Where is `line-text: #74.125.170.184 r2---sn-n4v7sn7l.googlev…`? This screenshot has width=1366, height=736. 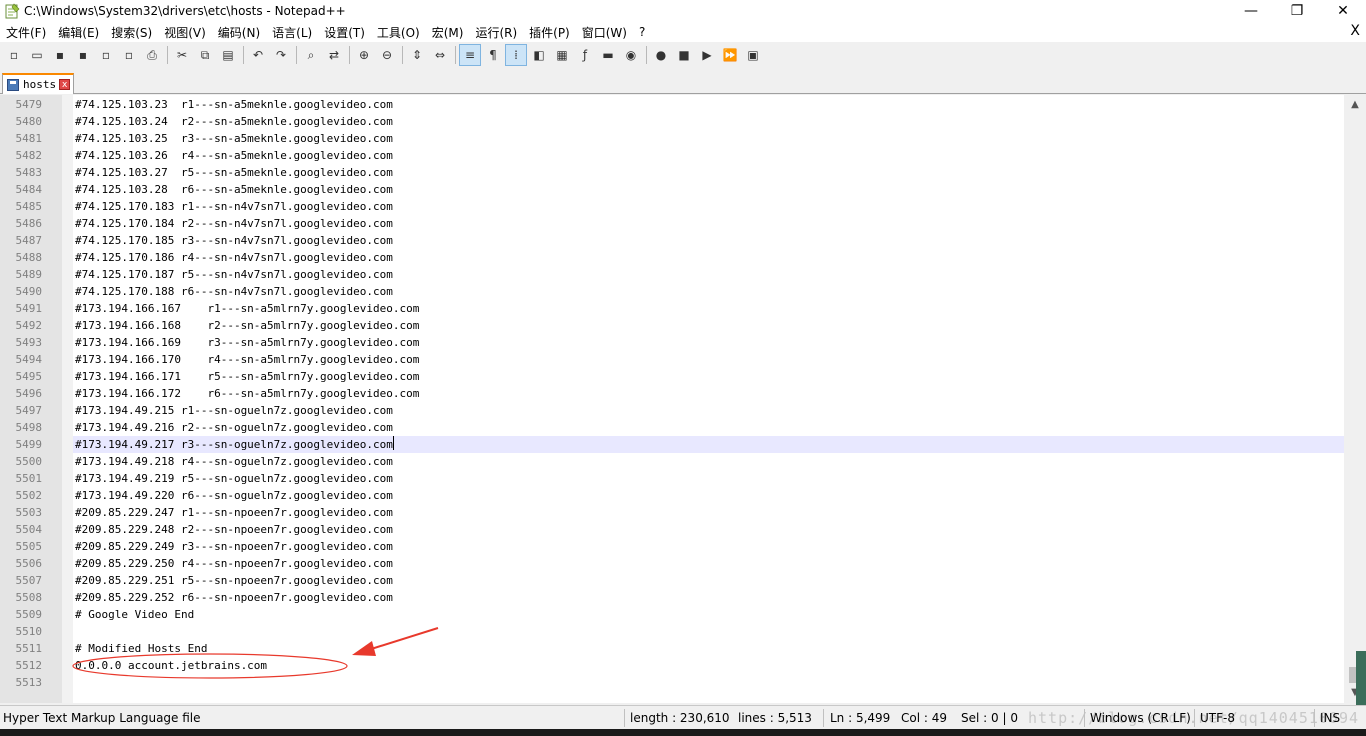
line-text: #74.125.170.184 r2---sn-n4v7sn7l.googlev… is located at coordinates (234, 223).